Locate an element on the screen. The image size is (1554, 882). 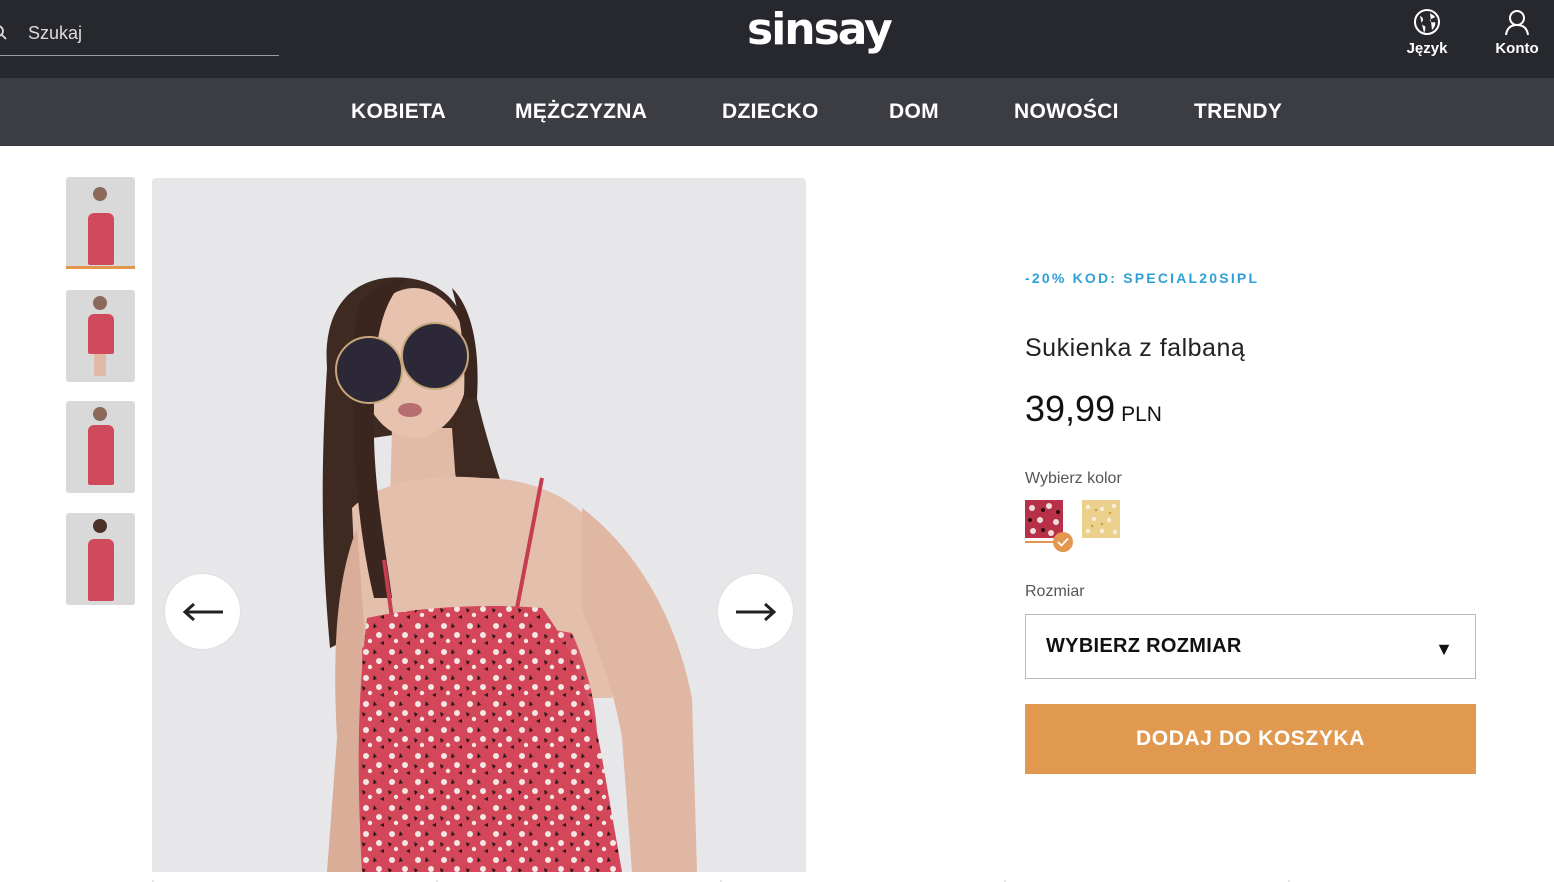
previous-image-button is located at coordinates (202, 611).